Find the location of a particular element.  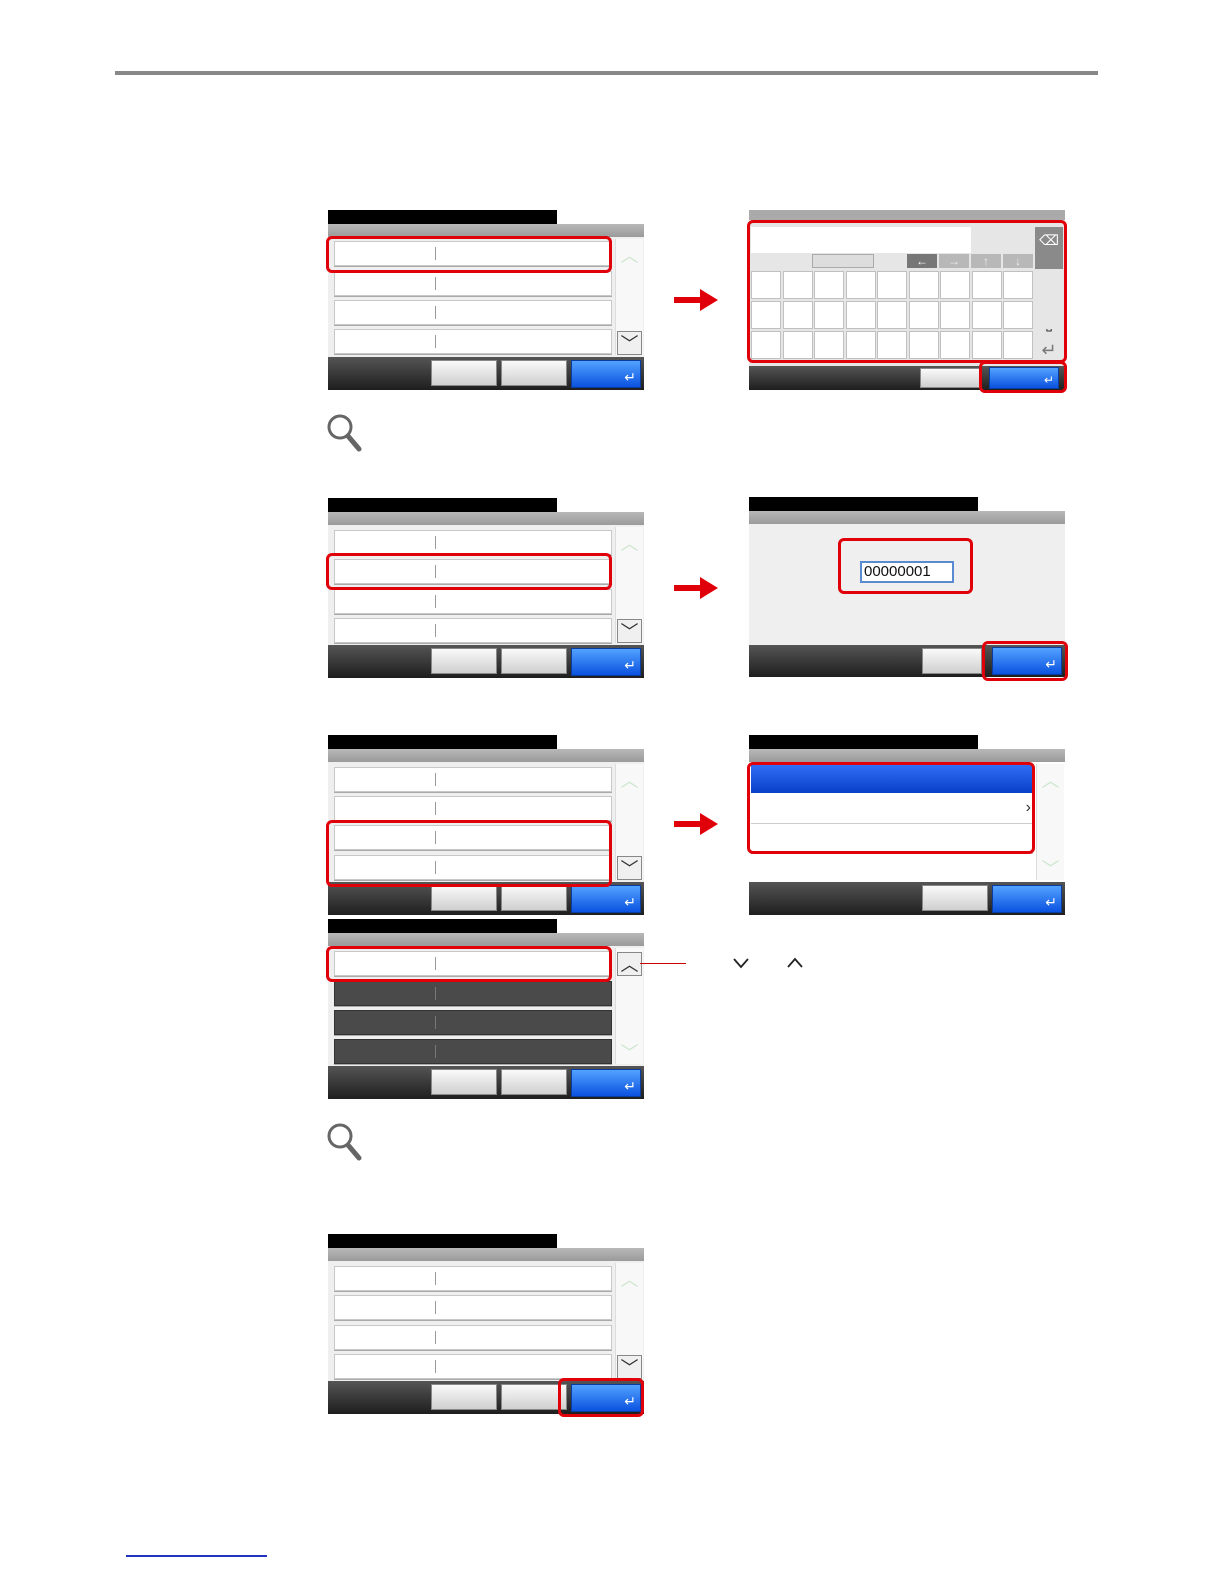

numeric-entry-panel: 00000001 ↵ is located at coordinates (908, 589).